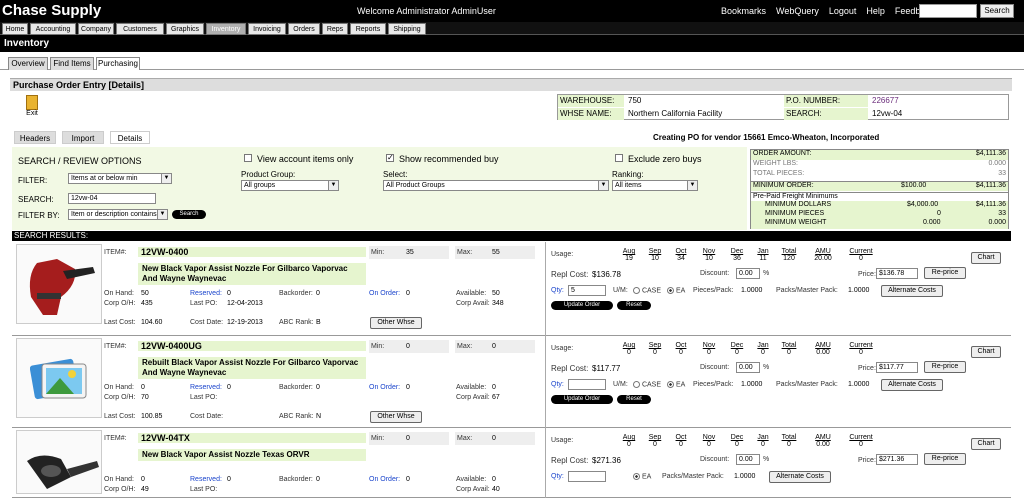 This screenshot has height=498, width=1024. I want to click on whse-name-label: WHSE NAME:, so click(591, 114).